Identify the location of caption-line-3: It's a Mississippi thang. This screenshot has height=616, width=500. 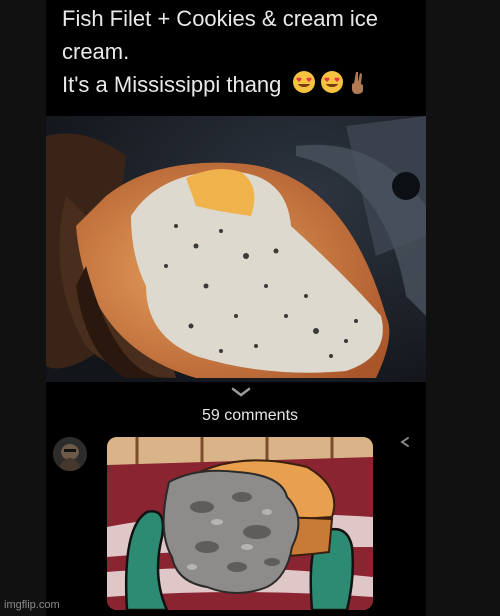
(232, 85).